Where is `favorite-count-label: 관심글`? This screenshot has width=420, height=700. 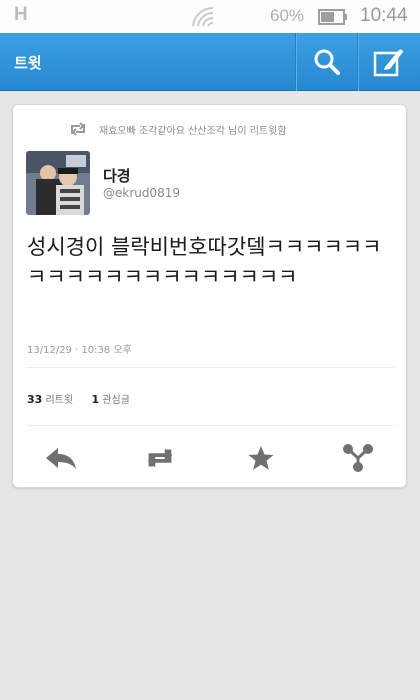 favorite-count-label: 관심글 is located at coordinates (116, 400).